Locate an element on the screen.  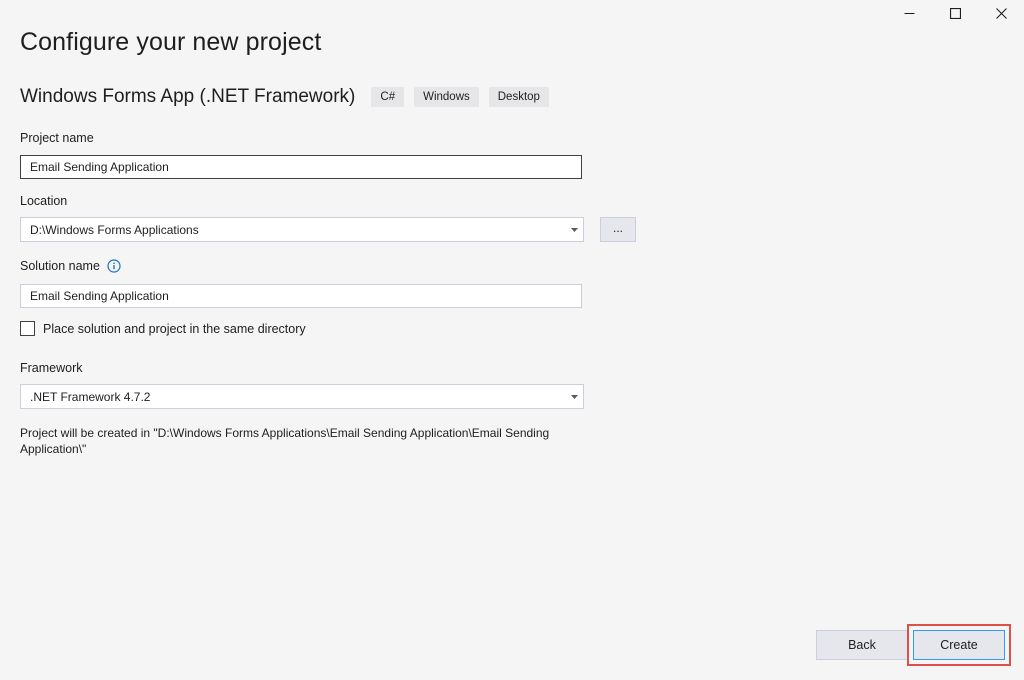
framework-label-text: Framework is located at coordinates (51, 368).